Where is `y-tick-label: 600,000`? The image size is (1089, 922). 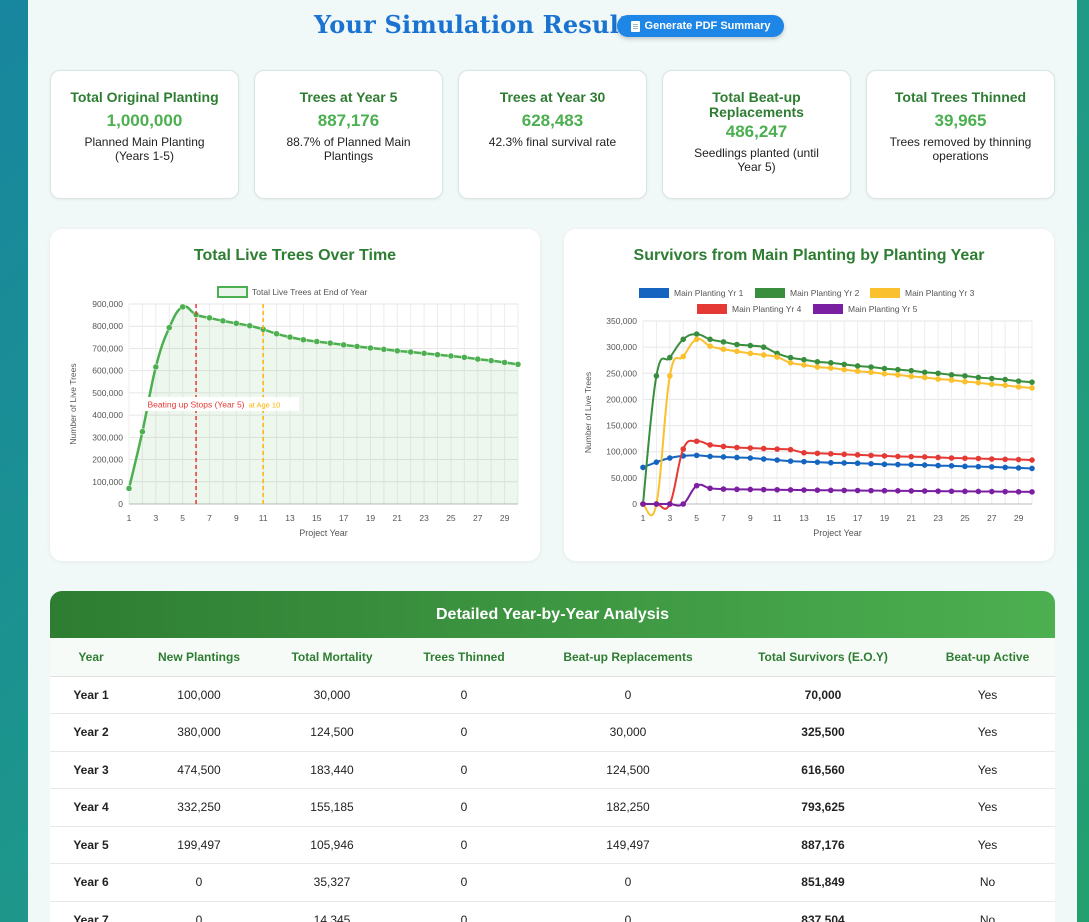
y-tick-label: 600,000 is located at coordinates (107, 371).